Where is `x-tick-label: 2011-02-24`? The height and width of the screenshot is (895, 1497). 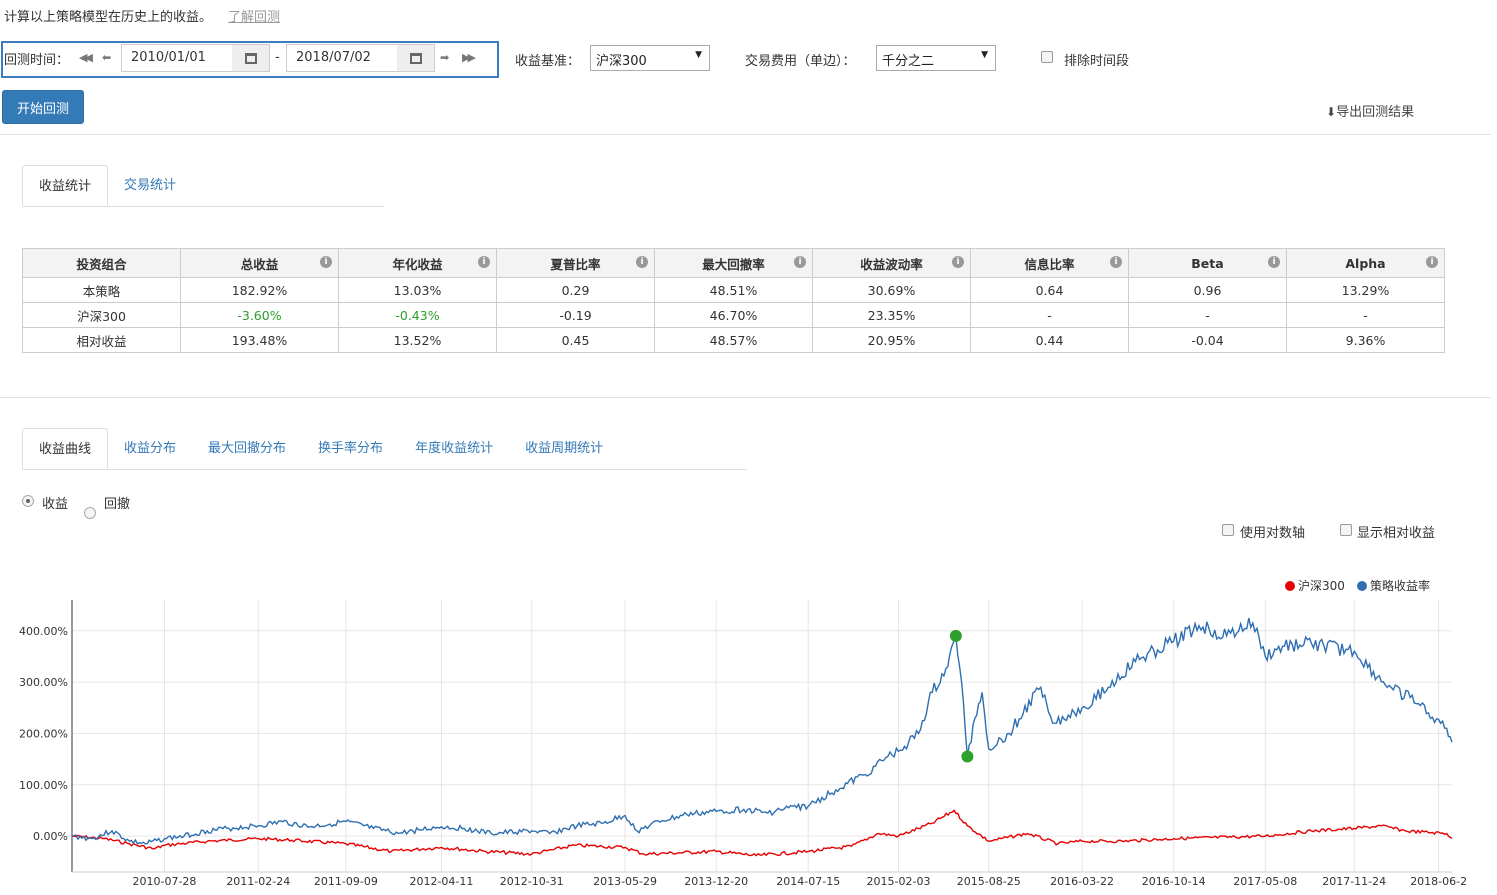
x-tick-label: 2011-02-24 is located at coordinates (258, 881).